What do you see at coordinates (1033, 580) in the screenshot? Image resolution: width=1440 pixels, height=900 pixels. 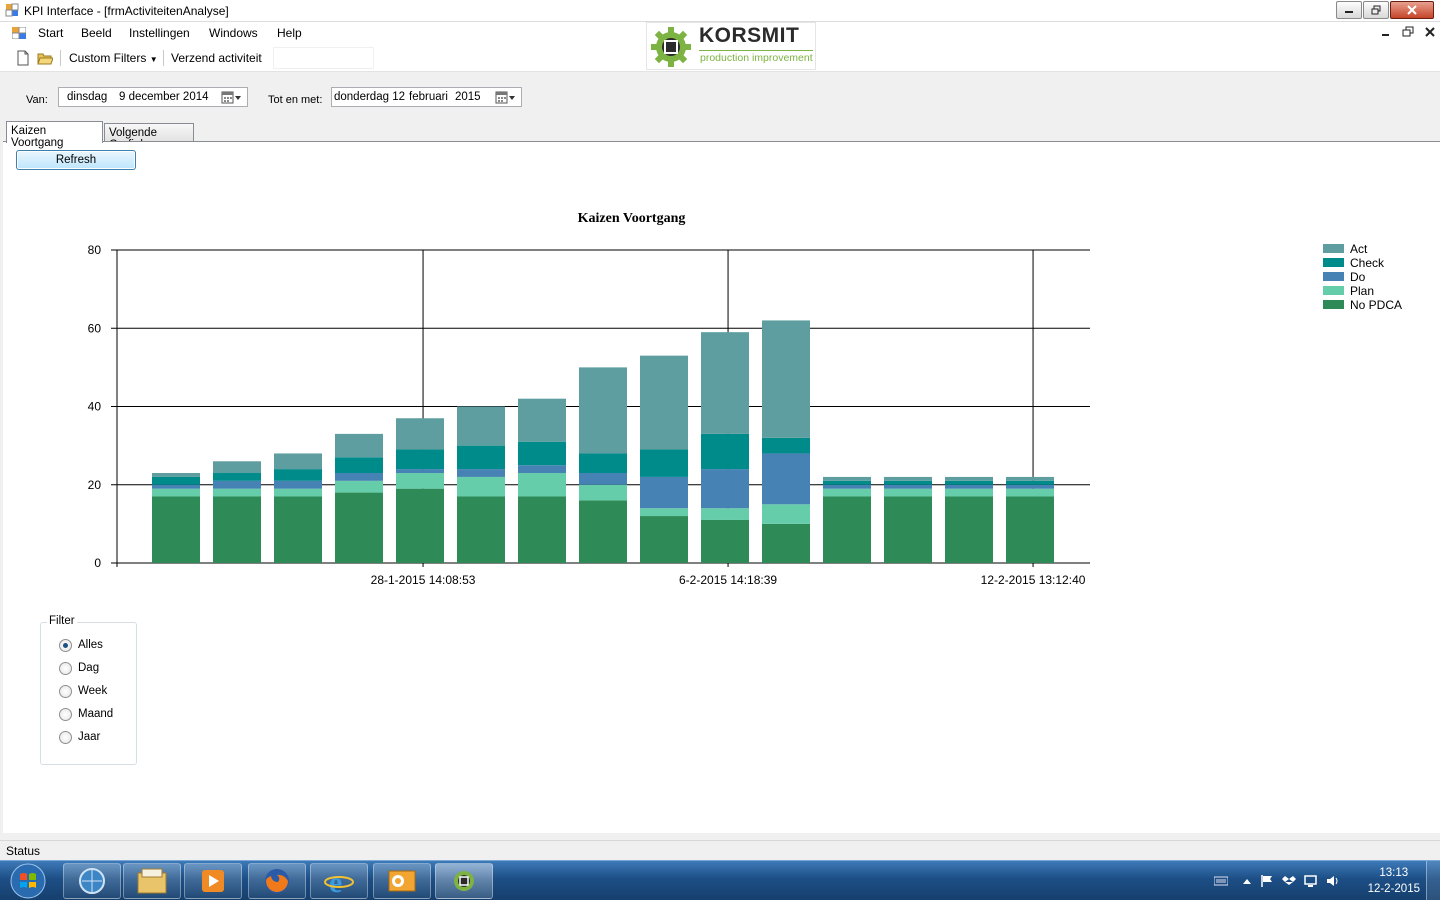 I see `x-tick-label: 12-2-2015 13:12:40` at bounding box center [1033, 580].